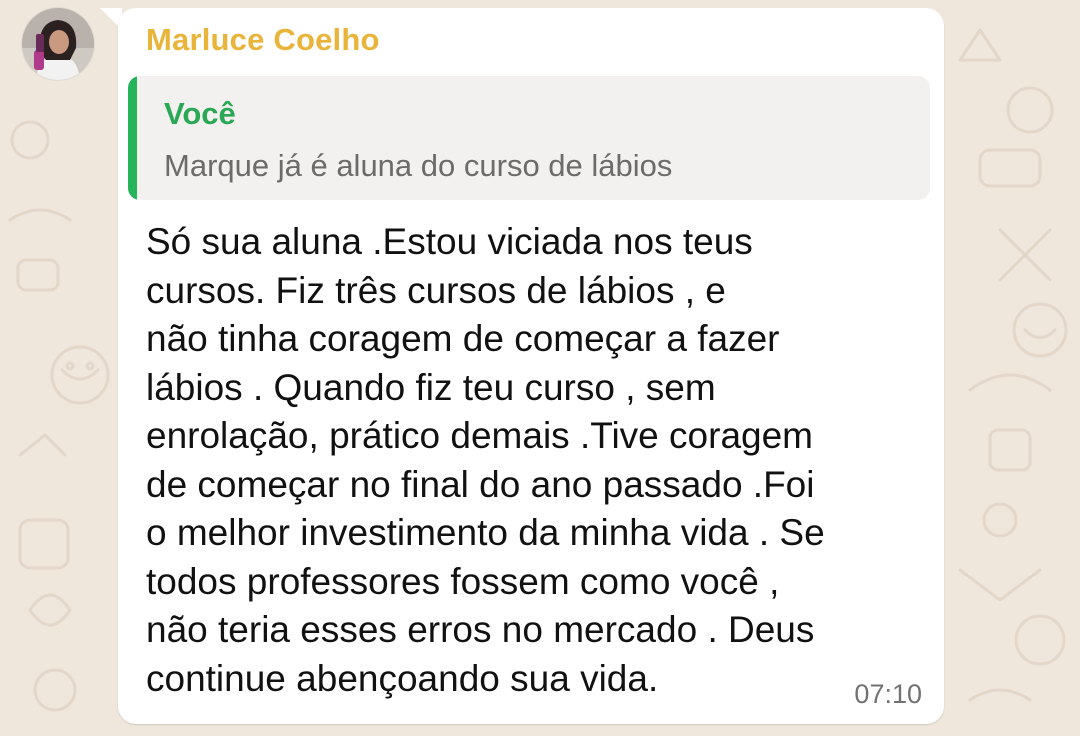  I want to click on avatar, so click(58, 44).